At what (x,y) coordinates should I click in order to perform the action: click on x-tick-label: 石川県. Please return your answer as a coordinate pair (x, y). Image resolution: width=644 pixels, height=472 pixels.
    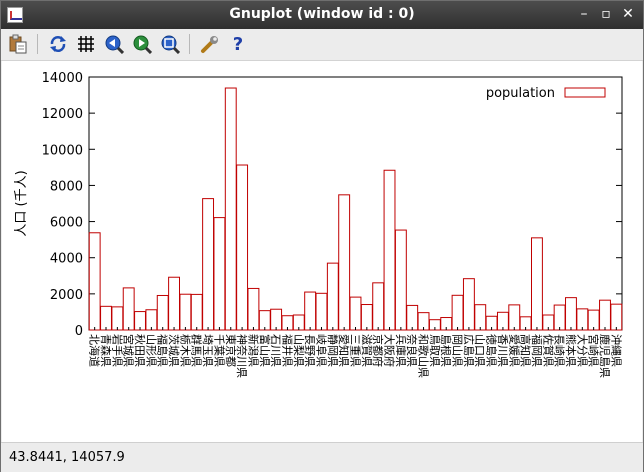
    Looking at the image, I should click on (275, 350).